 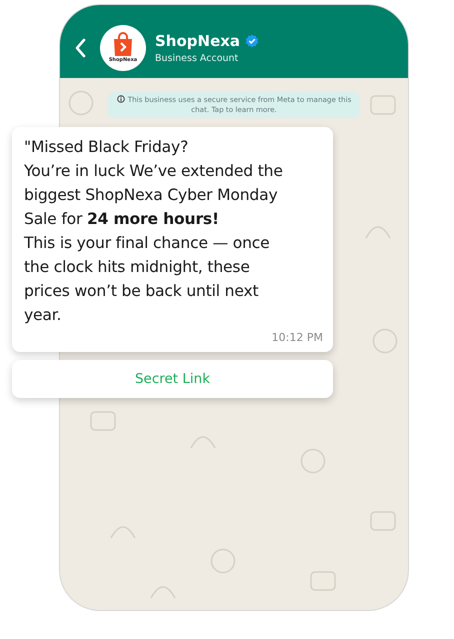 I want to click on info-icon, so click(x=120, y=99).